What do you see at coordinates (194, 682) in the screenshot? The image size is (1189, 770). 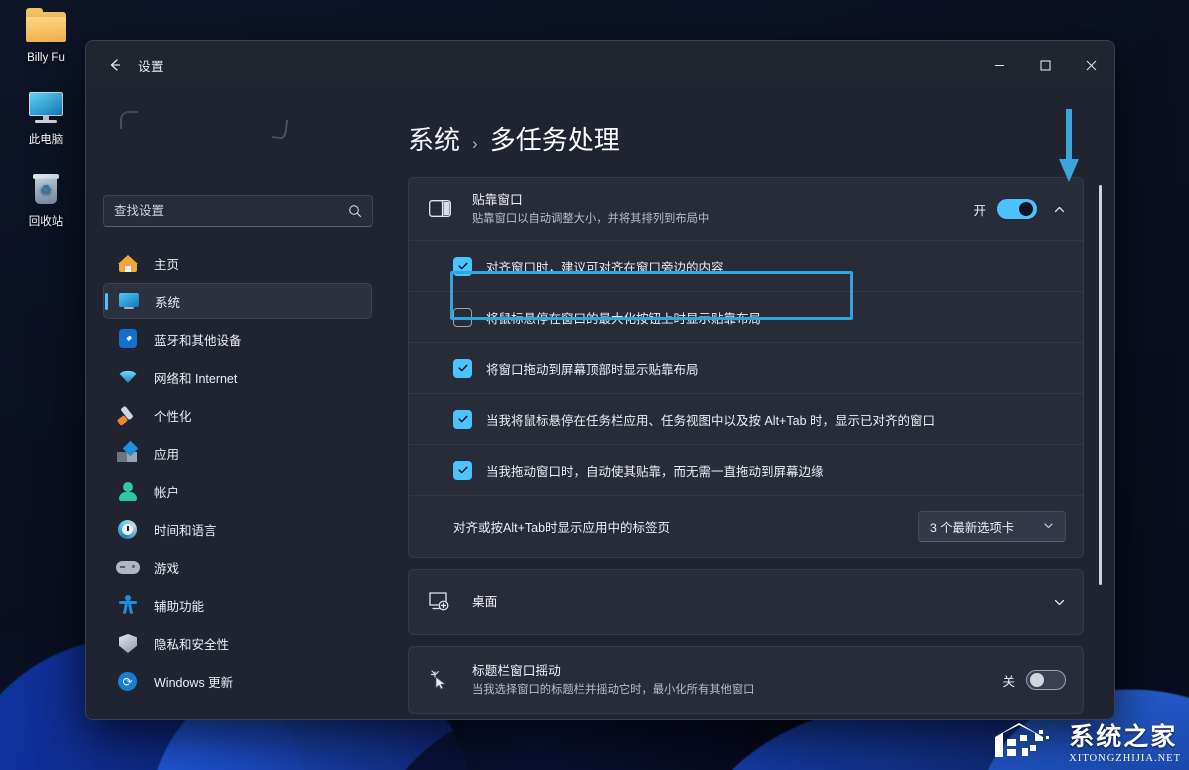 I see `sidebar-item-label: Windows 更新` at bounding box center [194, 682].